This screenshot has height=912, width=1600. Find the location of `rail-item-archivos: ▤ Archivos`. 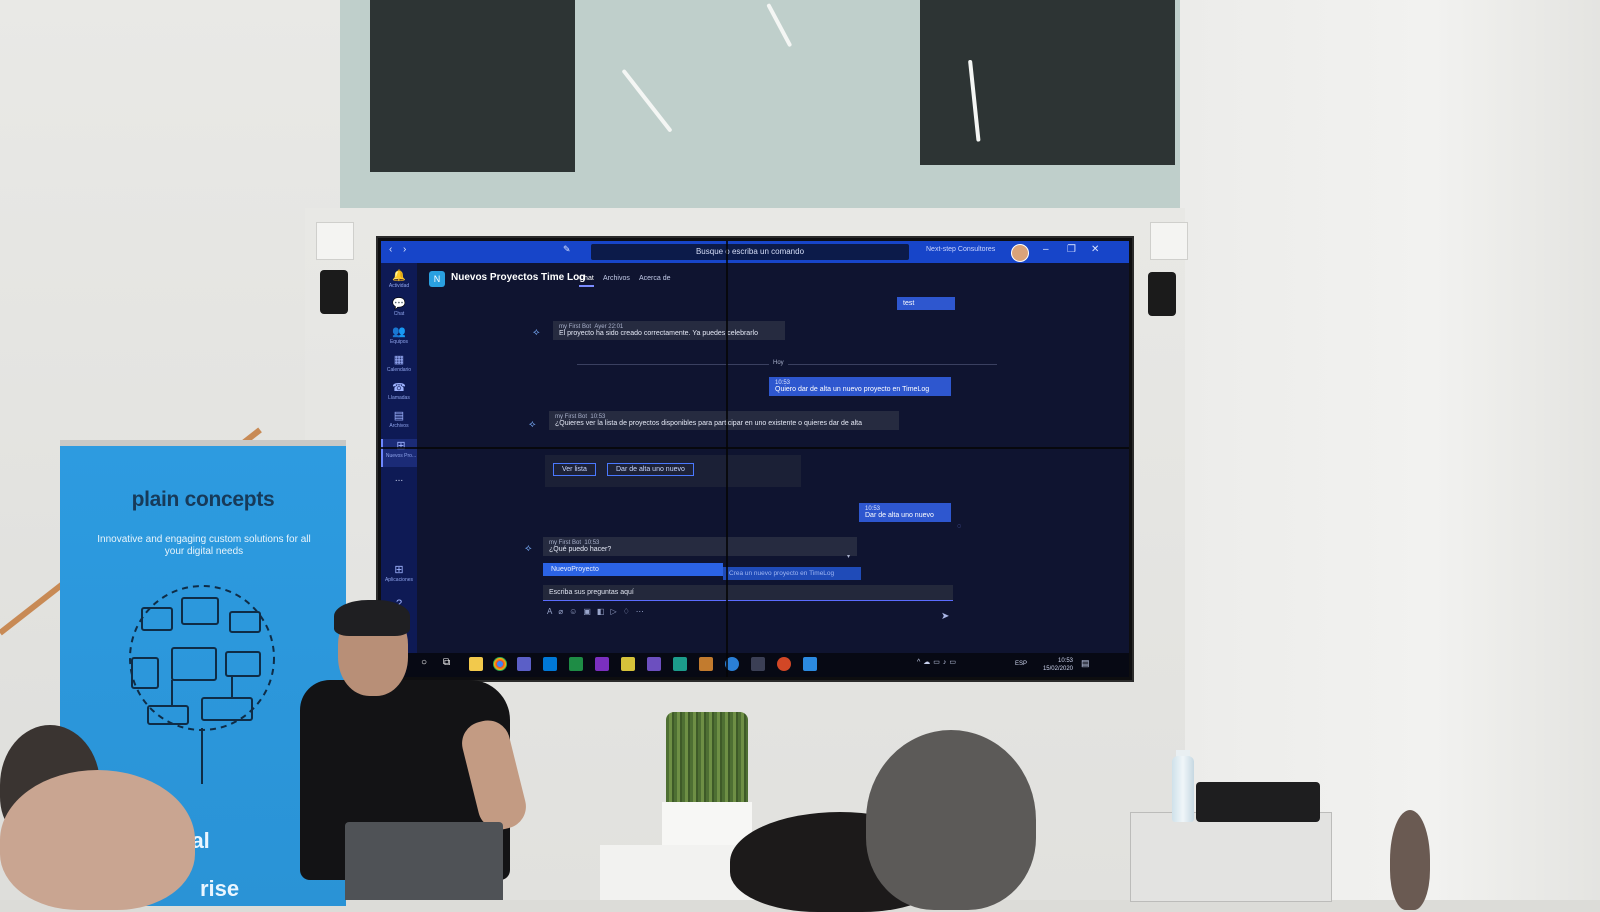

rail-item-archivos: ▤ Archivos is located at coordinates (399, 423).